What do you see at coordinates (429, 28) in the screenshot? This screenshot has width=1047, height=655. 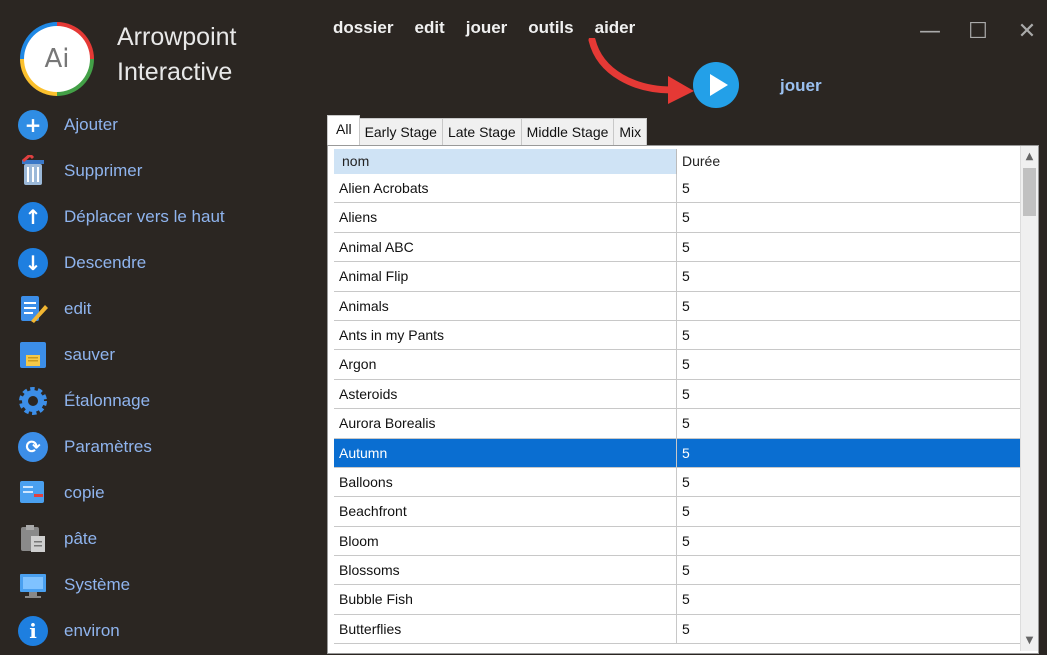 I see `menu-edit: edit` at bounding box center [429, 28].